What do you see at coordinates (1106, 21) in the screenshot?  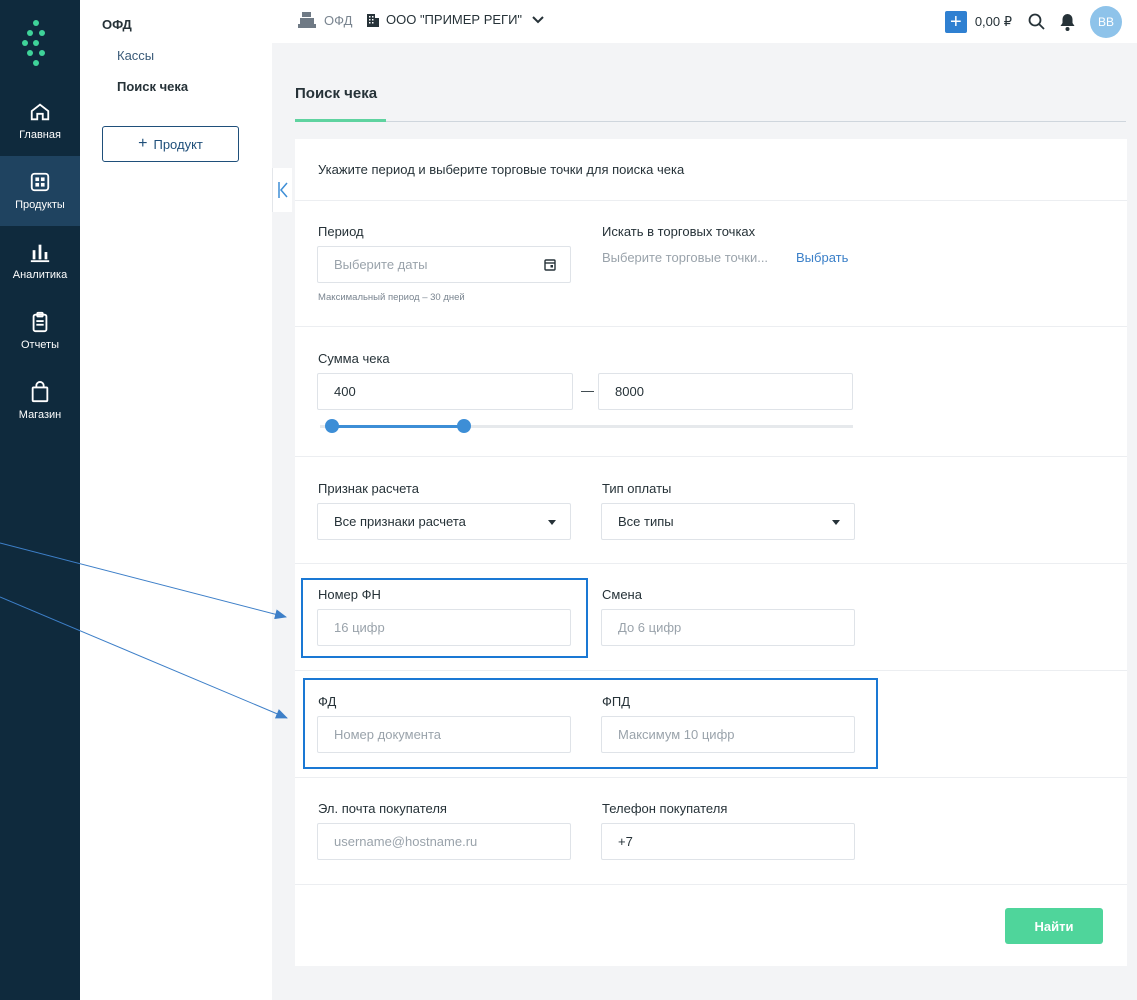 I see `avatar: BB` at bounding box center [1106, 21].